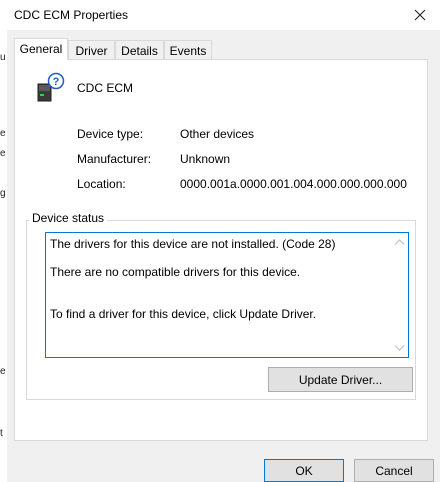  What do you see at coordinates (68, 218) in the screenshot?
I see `device-status-legend: Device status` at bounding box center [68, 218].